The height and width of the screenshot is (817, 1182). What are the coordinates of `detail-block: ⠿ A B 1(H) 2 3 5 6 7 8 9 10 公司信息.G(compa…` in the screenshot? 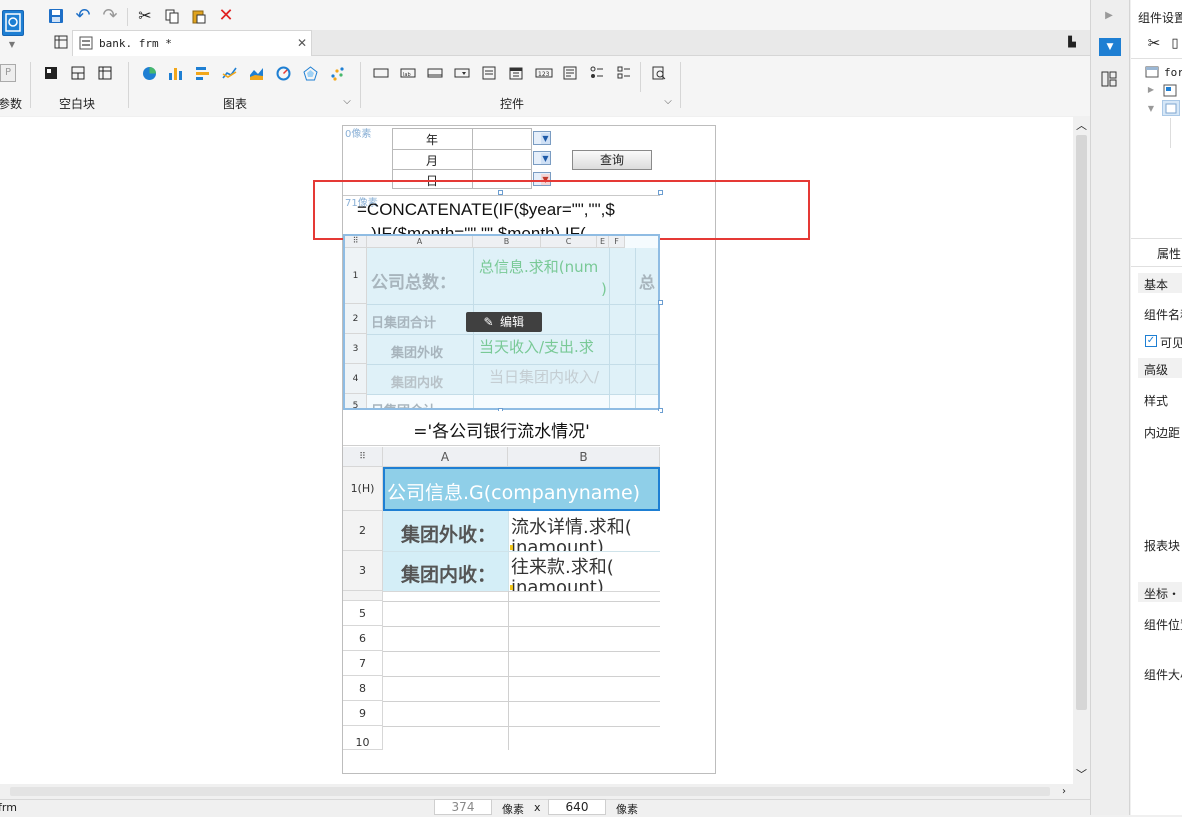 It's located at (501, 598).